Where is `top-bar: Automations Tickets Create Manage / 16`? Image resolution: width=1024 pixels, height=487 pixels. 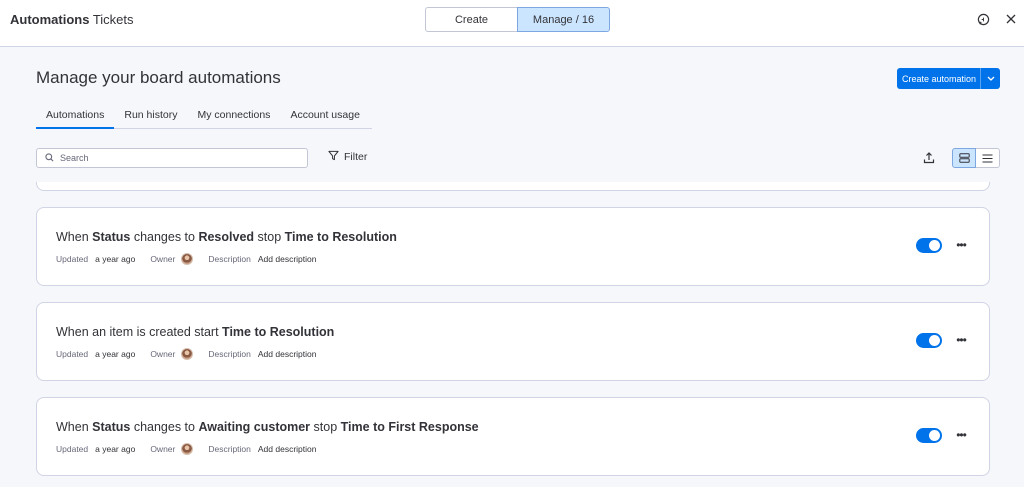 top-bar: Automations Tickets Create Manage / 16 is located at coordinates (512, 23).